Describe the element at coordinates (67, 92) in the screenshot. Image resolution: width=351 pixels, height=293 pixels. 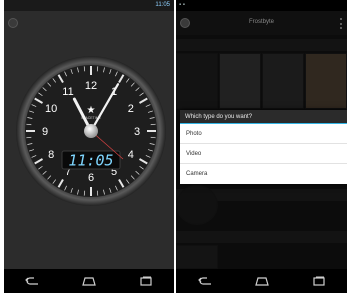
I see `clock-numeral: 11` at that location.